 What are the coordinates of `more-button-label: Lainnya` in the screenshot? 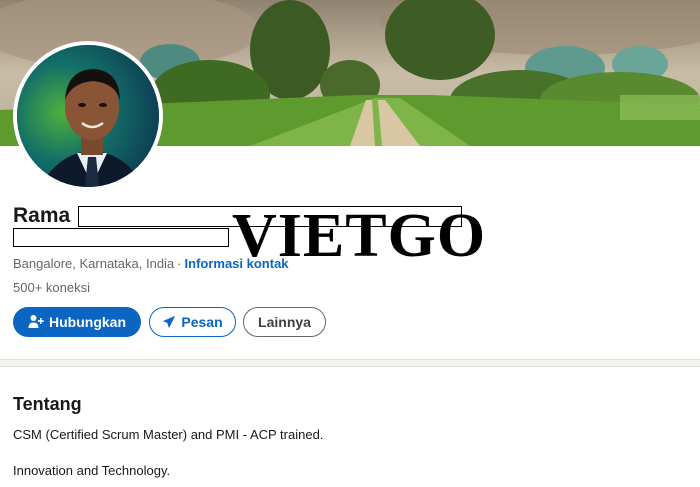 It's located at (284, 322).